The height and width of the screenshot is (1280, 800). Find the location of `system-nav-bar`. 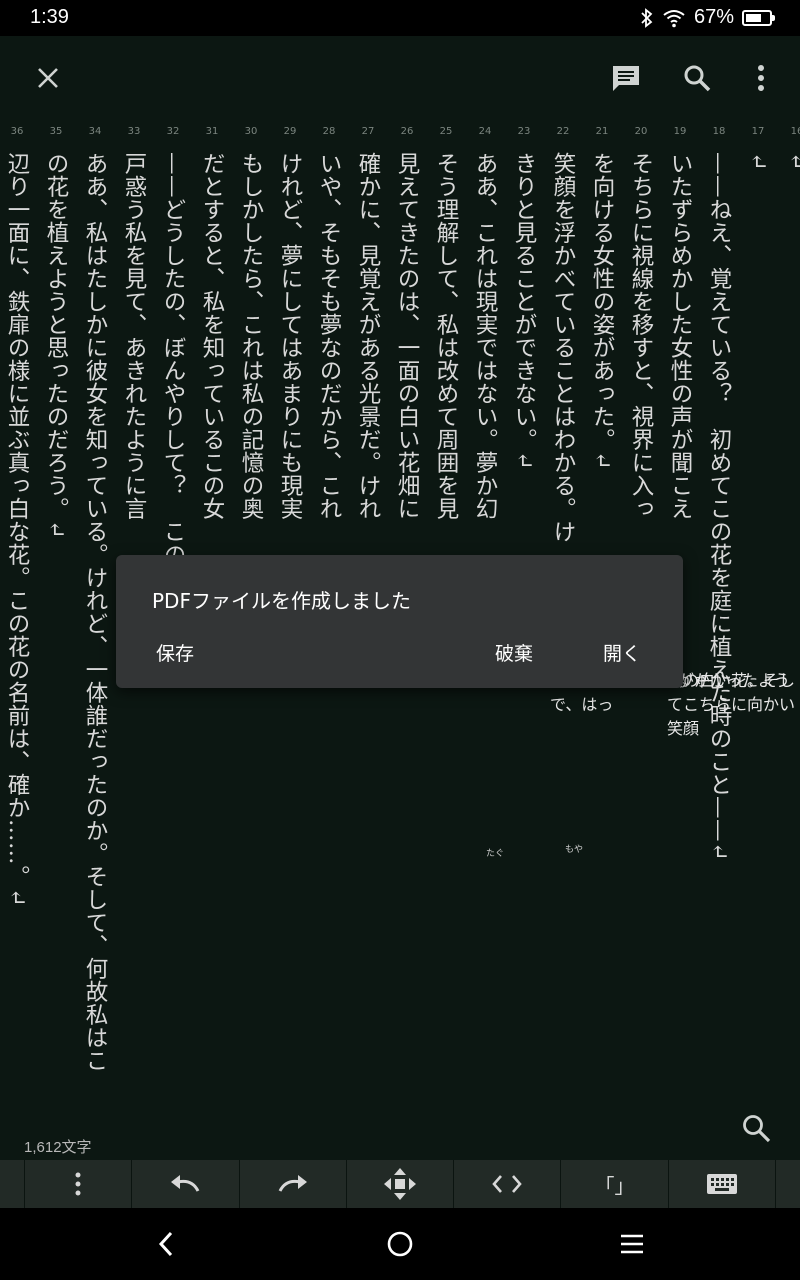

system-nav-bar is located at coordinates (400, 1244).